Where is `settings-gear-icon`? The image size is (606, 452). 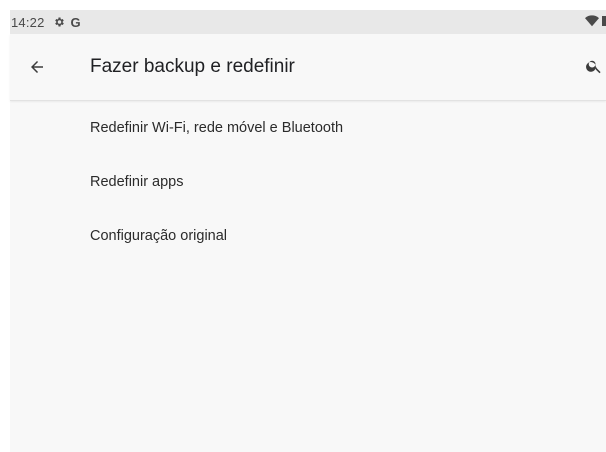
settings-gear-icon is located at coordinates (59, 22).